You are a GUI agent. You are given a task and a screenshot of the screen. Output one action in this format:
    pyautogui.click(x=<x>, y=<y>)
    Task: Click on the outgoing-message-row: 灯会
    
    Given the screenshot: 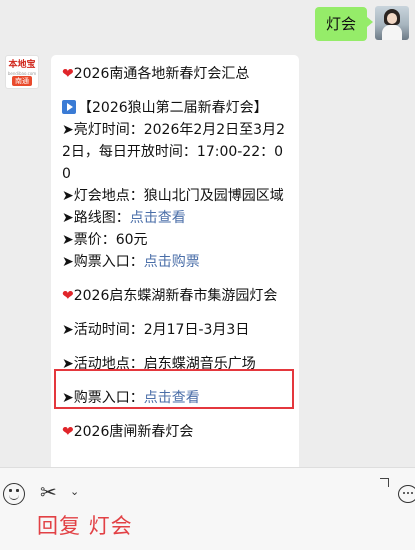 What is the action you would take?
    pyautogui.click(x=361, y=23)
    